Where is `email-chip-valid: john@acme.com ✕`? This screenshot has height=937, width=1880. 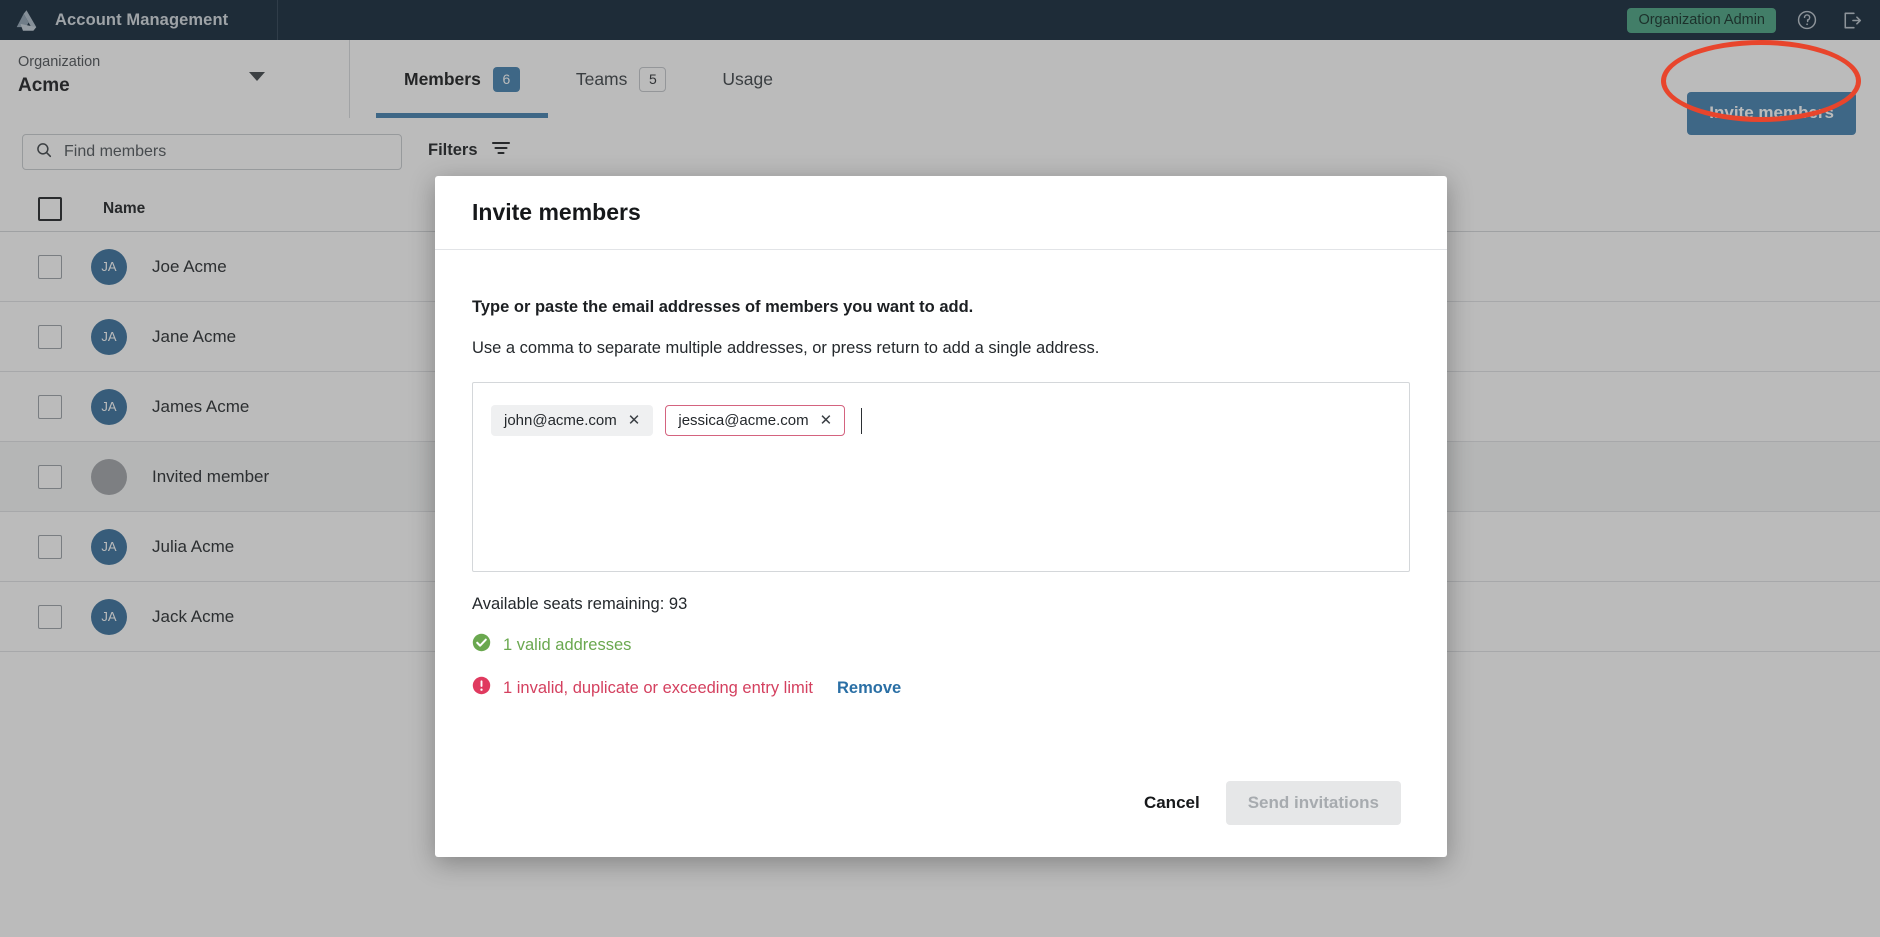 email-chip-valid: john@acme.com ✕ is located at coordinates (572, 420).